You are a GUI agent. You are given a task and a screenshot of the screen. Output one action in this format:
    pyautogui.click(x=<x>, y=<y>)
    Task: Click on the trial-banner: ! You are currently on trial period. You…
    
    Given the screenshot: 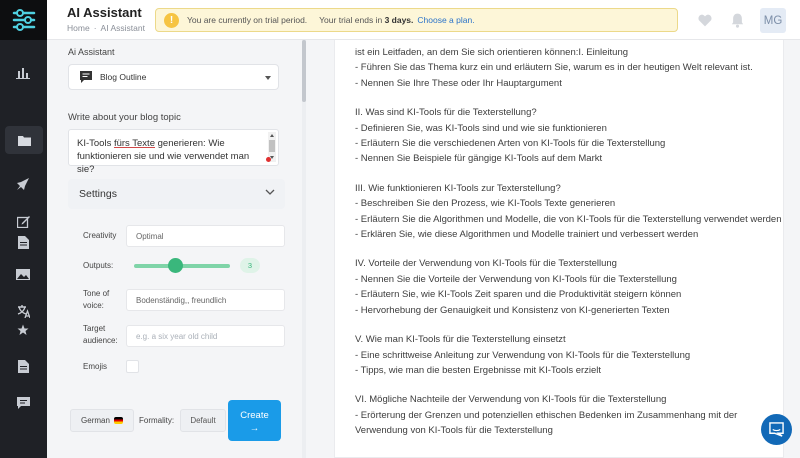 What is the action you would take?
    pyautogui.click(x=416, y=20)
    